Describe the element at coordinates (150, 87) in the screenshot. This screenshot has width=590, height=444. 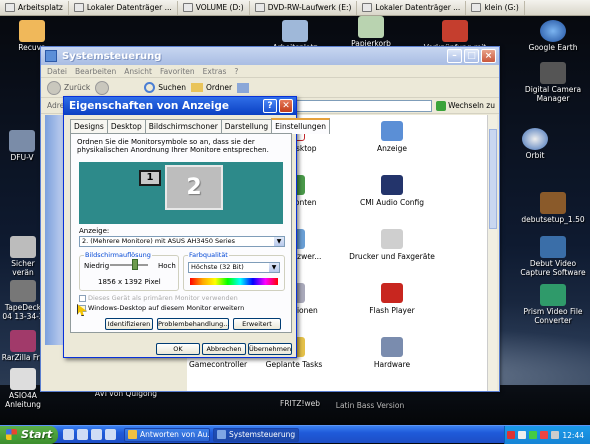
I see `search-icon` at that location.